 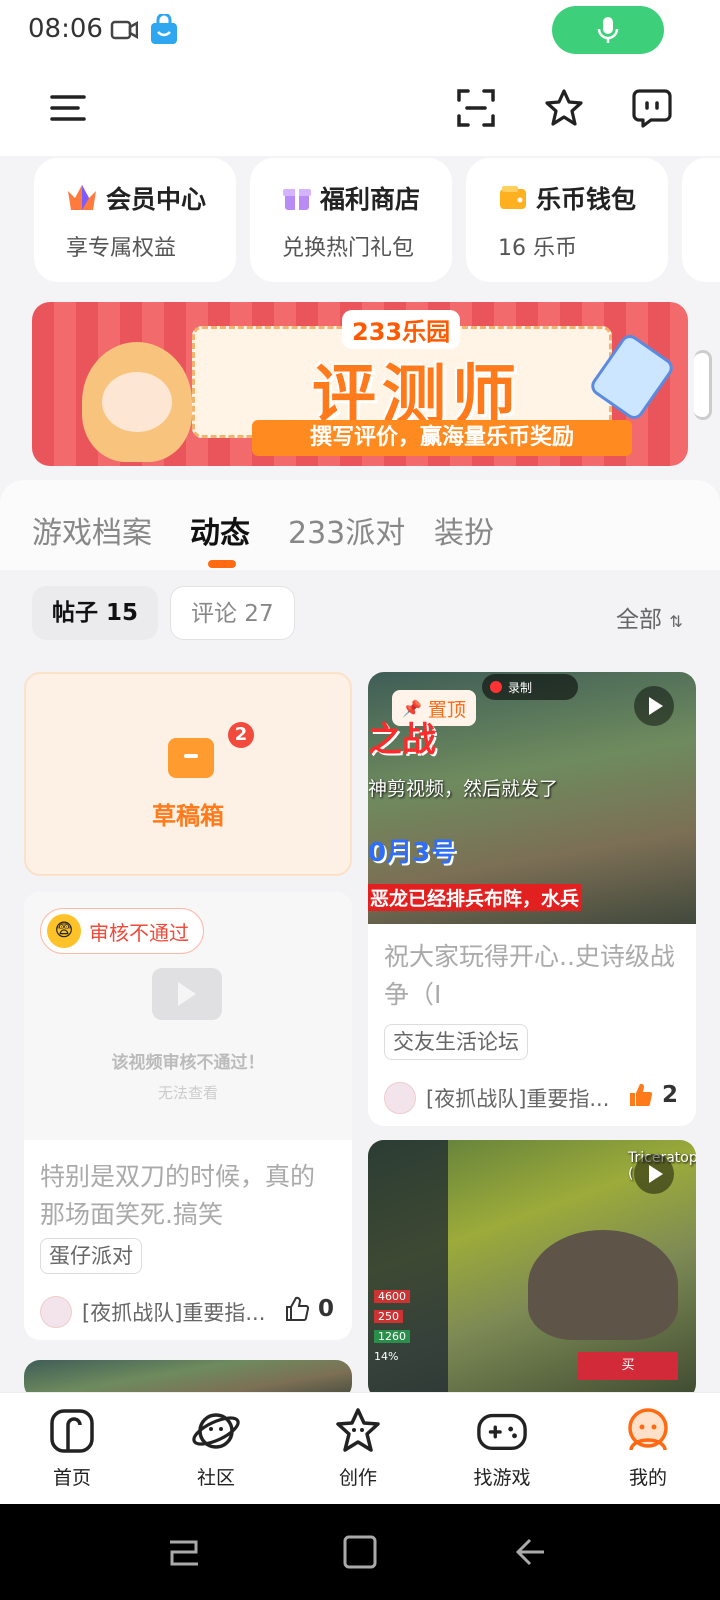 I want to click on banner-tagline: 撰写评价，赢海量乐币奖励, so click(x=442, y=438).